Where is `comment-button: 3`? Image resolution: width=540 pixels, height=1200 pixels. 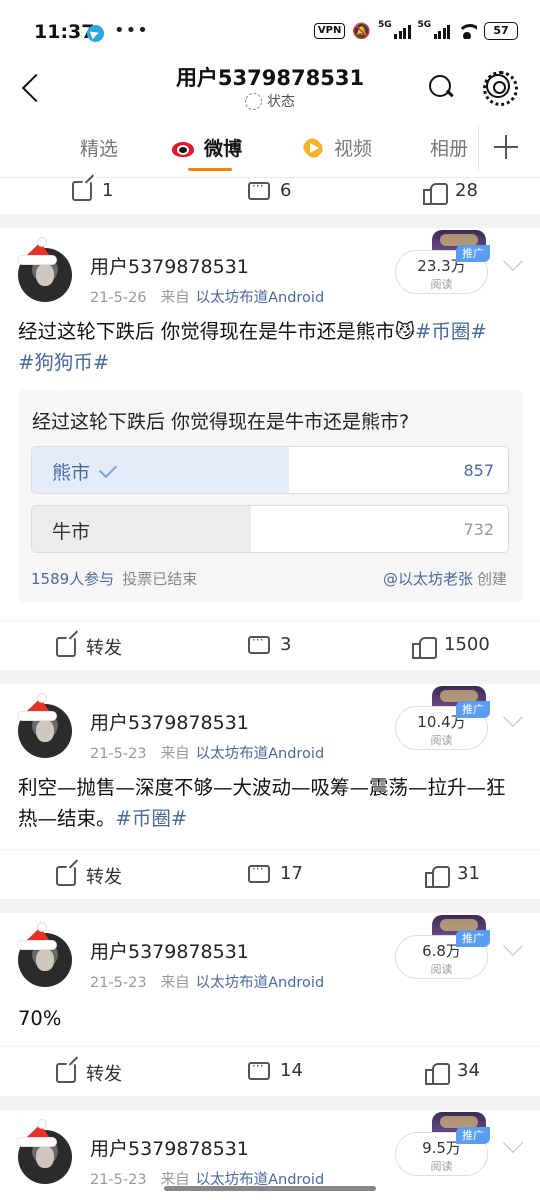 comment-button: 3 is located at coordinates (269, 644).